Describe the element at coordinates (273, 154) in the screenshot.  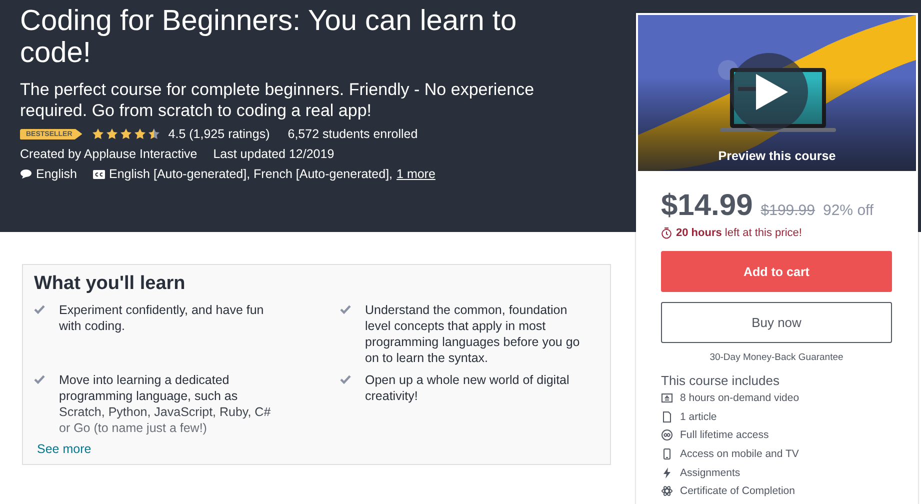
I see `last-updated: Last updated 12/2019` at that location.